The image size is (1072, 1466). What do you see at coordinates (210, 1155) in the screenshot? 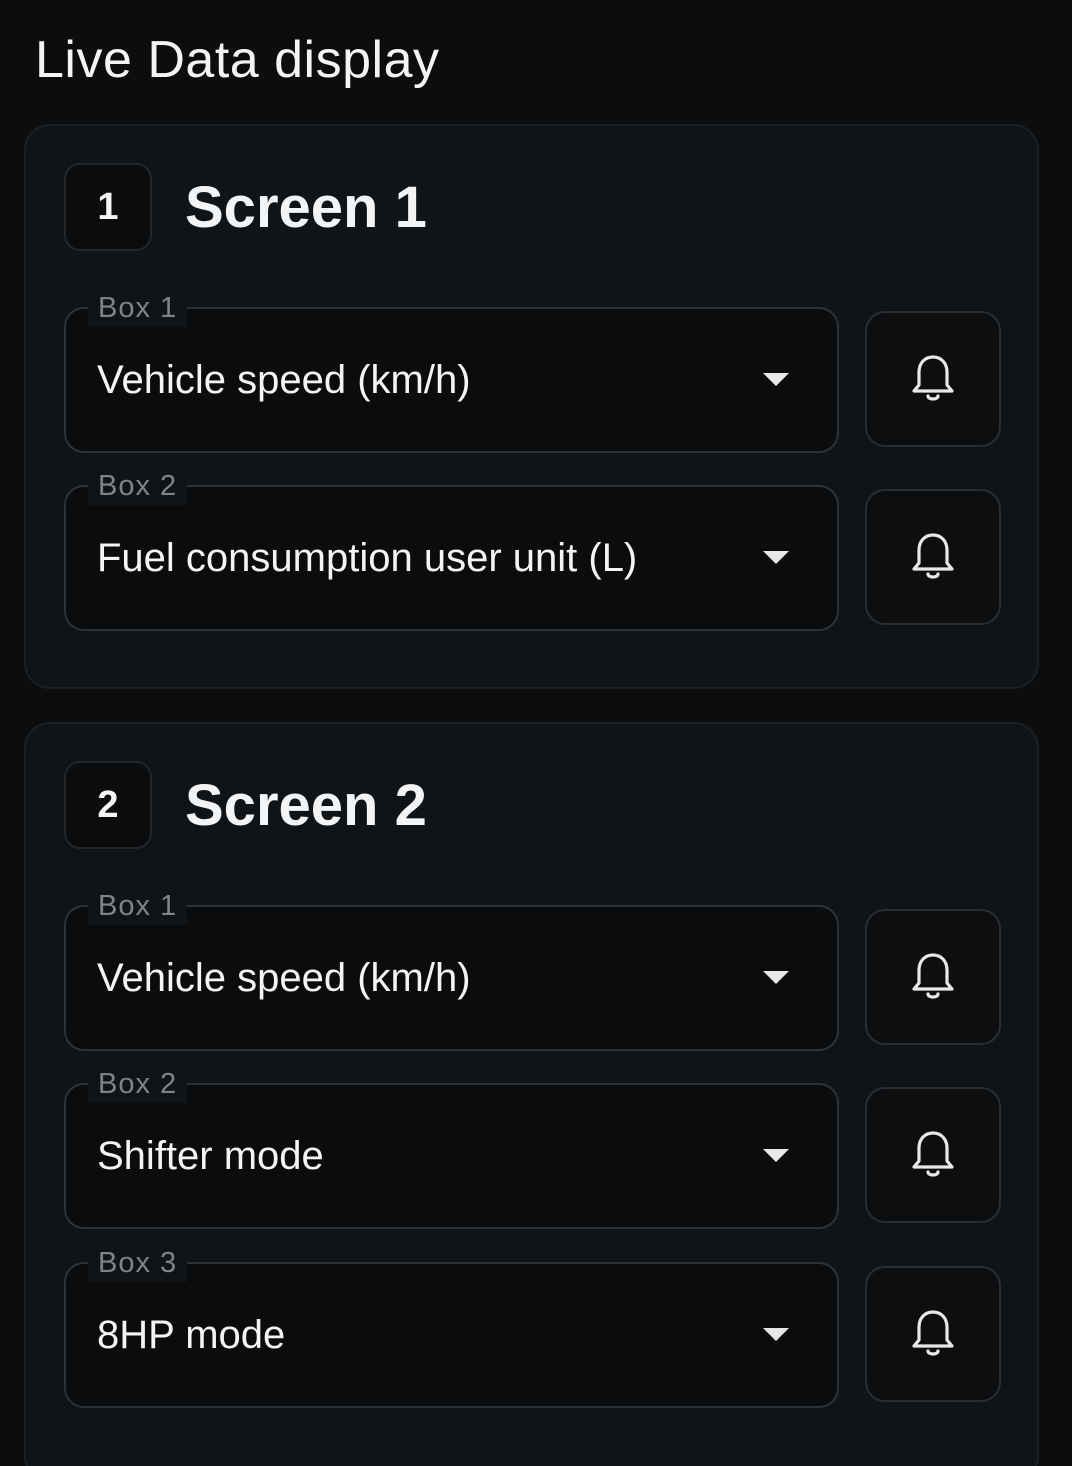
I see `box-value: Shifter mode` at bounding box center [210, 1155].